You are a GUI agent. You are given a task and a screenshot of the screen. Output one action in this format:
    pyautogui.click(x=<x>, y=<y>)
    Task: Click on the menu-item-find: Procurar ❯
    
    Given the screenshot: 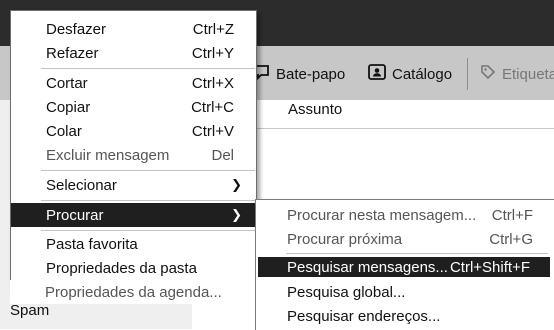 What is the action you would take?
    pyautogui.click(x=133, y=215)
    